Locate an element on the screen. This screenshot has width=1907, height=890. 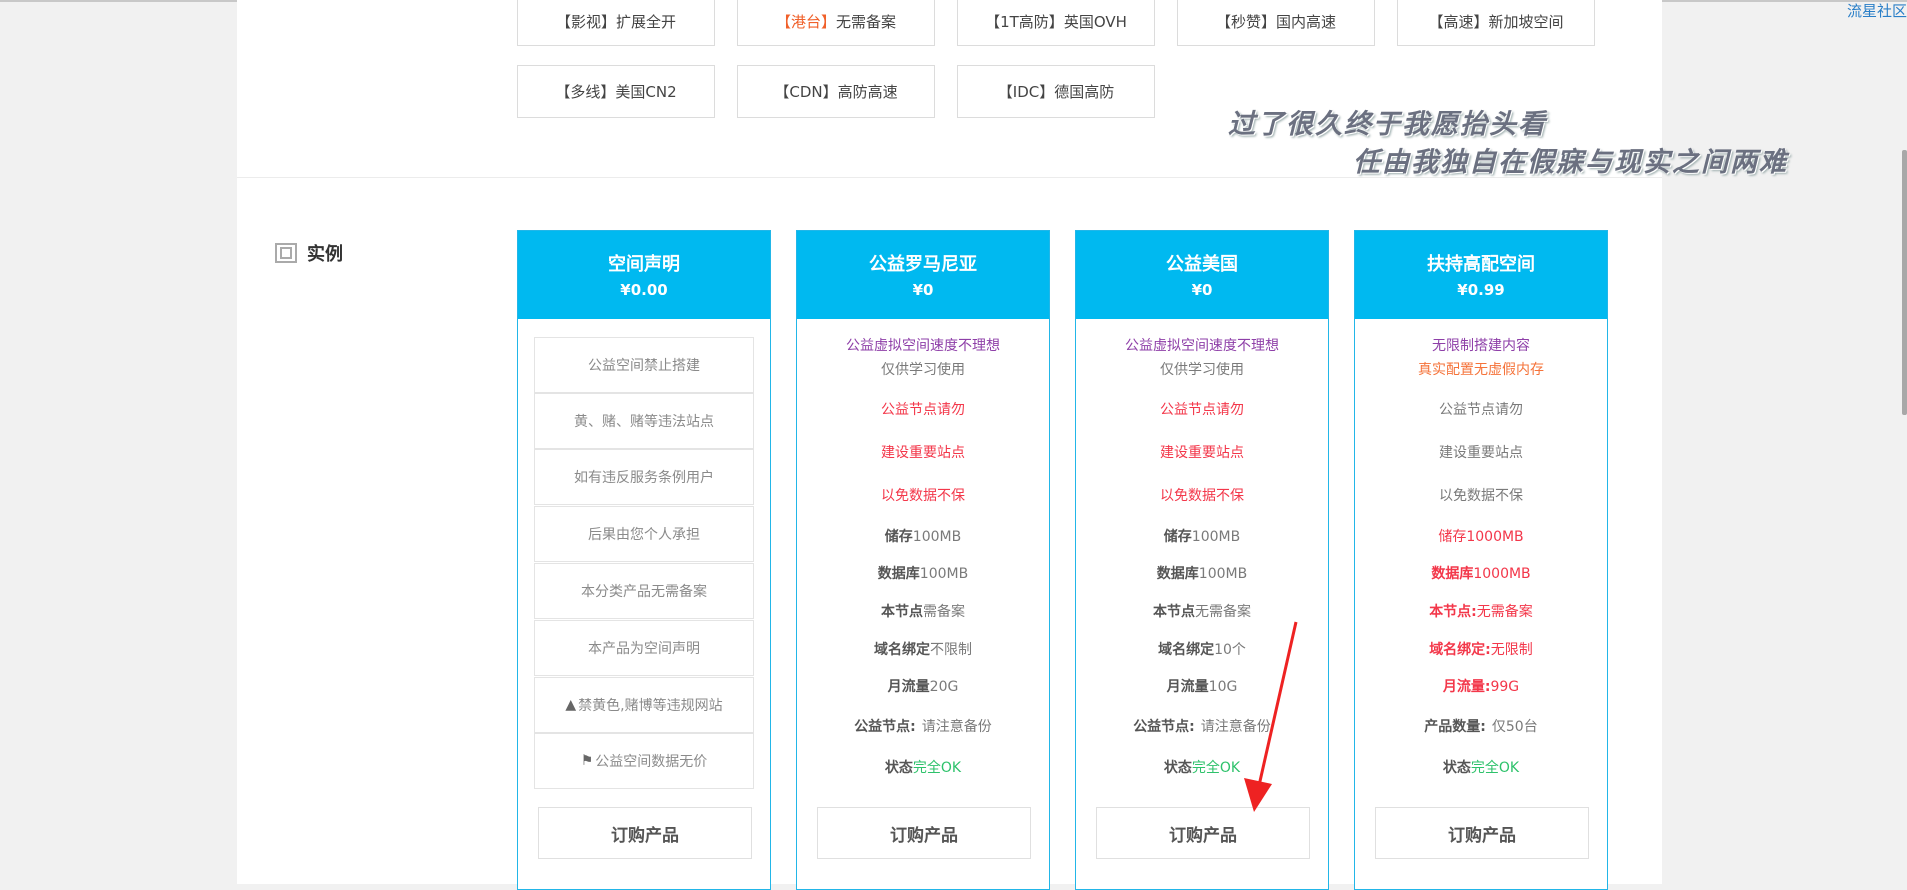
spec-key: 本节点: is located at coordinates (1453, 612).